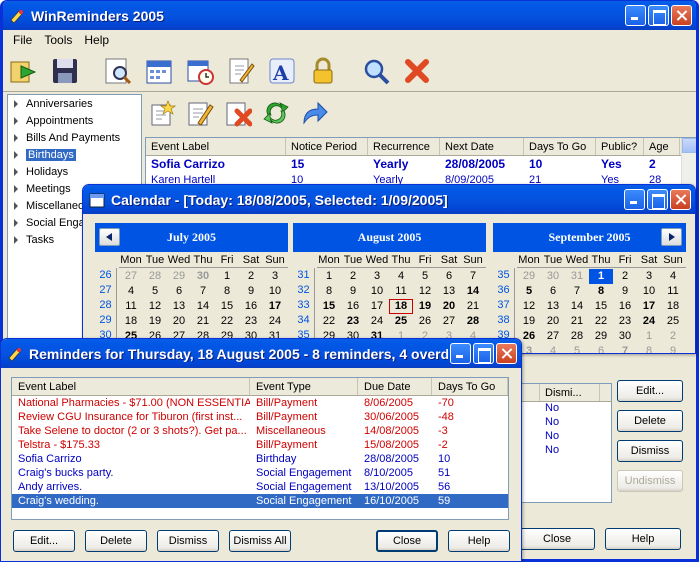 This screenshot has width=699, height=562. What do you see at coordinates (74, 154) in the screenshot?
I see `tree-item-birthdays: Birthdays` at bounding box center [74, 154].